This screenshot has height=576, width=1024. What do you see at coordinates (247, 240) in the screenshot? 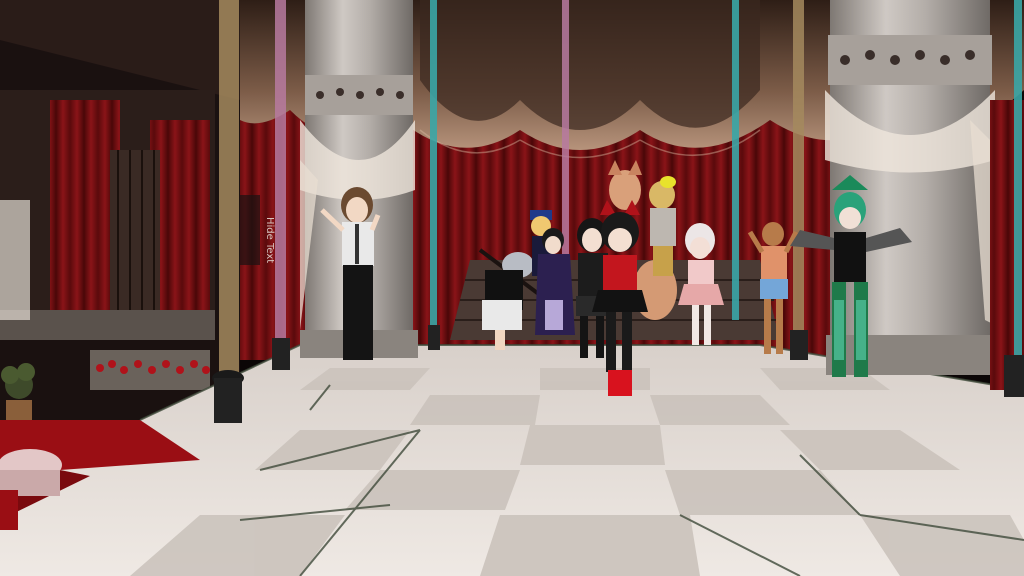
I see `mirror-hide-text-label: Hide Text` at bounding box center [247, 240].